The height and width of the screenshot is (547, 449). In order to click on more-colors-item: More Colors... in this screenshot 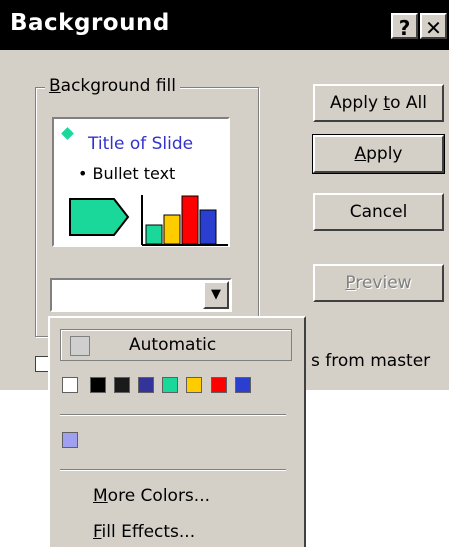, I will do `click(151, 496)`.